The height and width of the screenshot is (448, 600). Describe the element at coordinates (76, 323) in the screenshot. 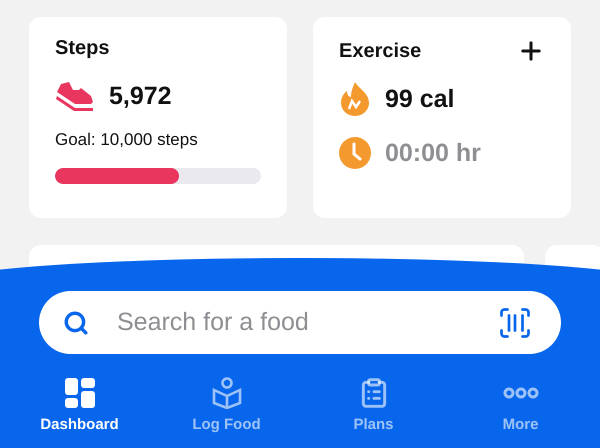

I see `search-icon` at that location.